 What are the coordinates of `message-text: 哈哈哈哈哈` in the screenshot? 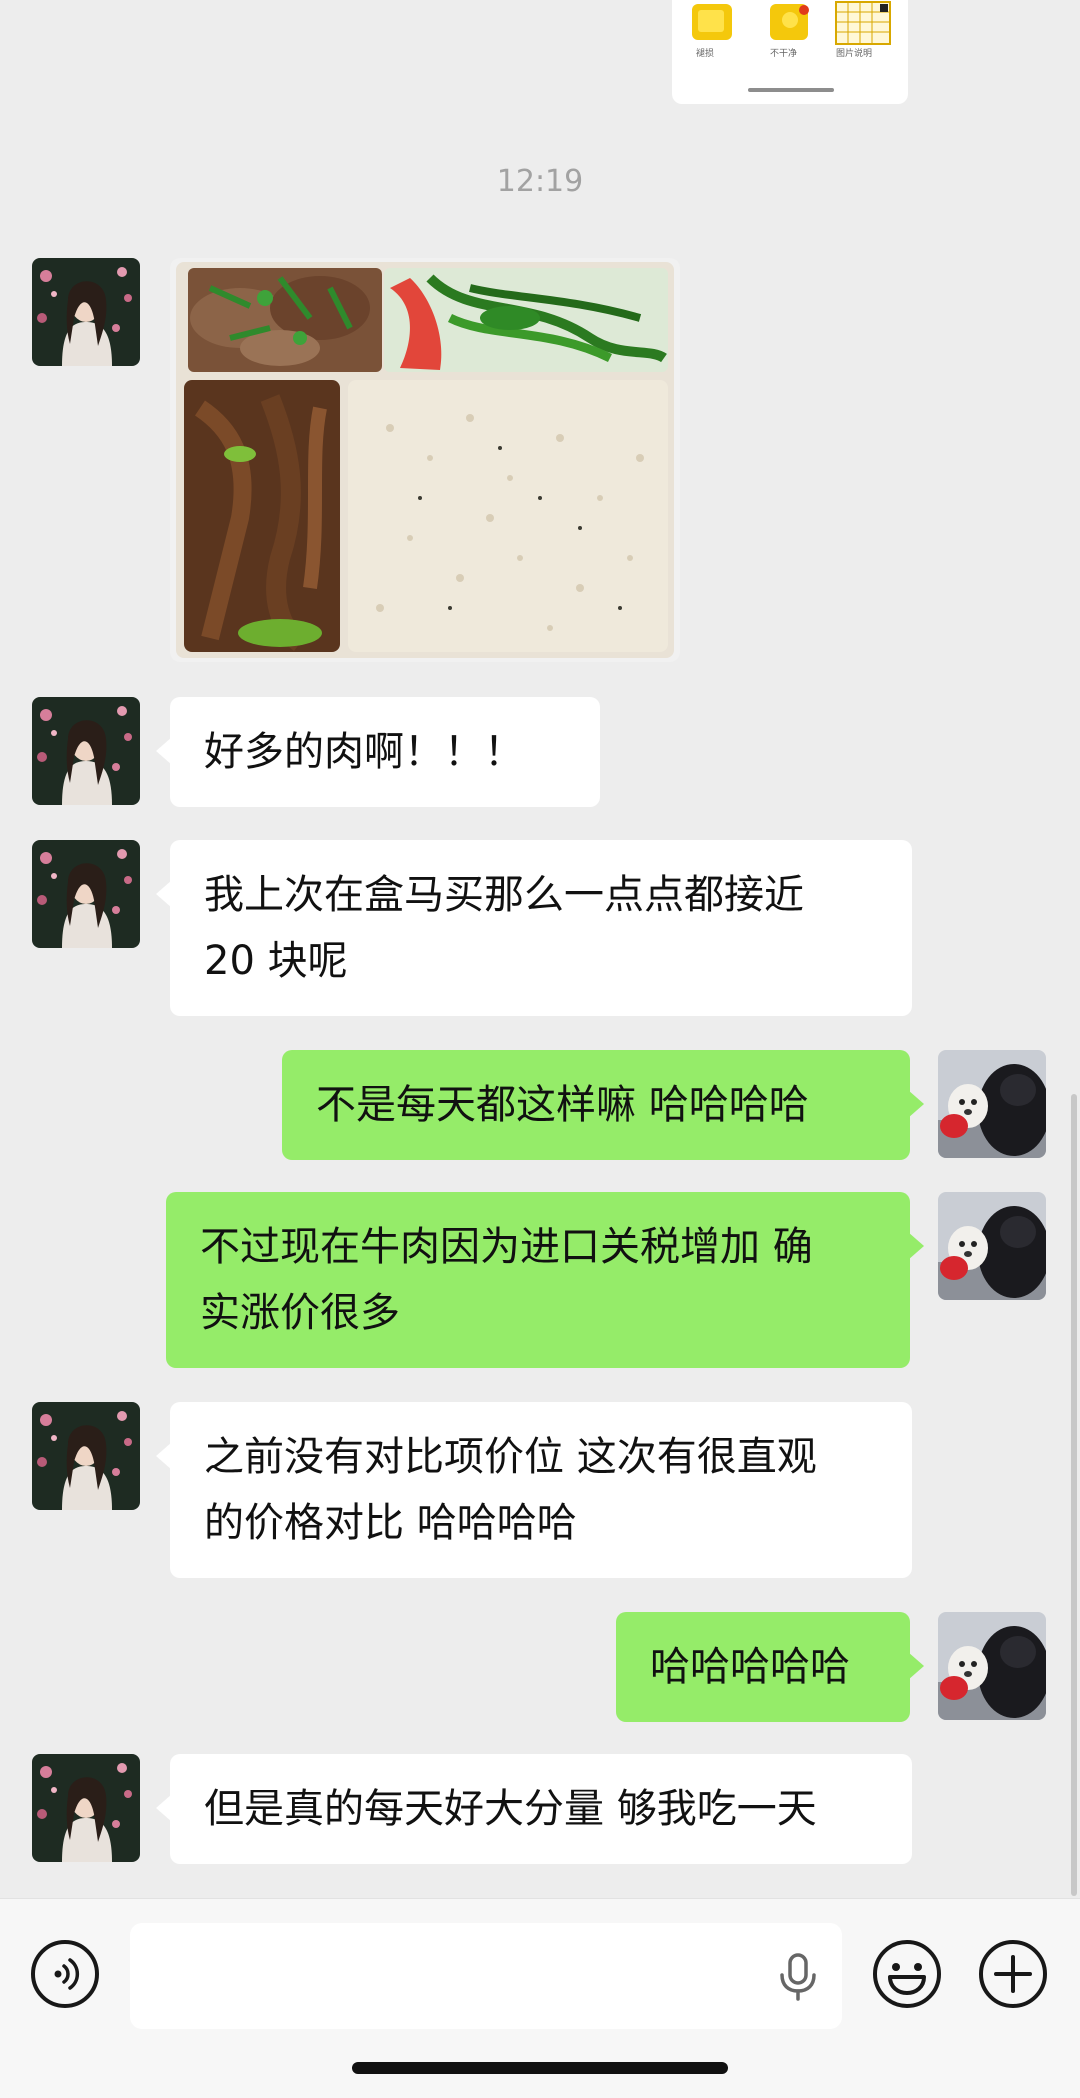 It's located at (750, 1667).